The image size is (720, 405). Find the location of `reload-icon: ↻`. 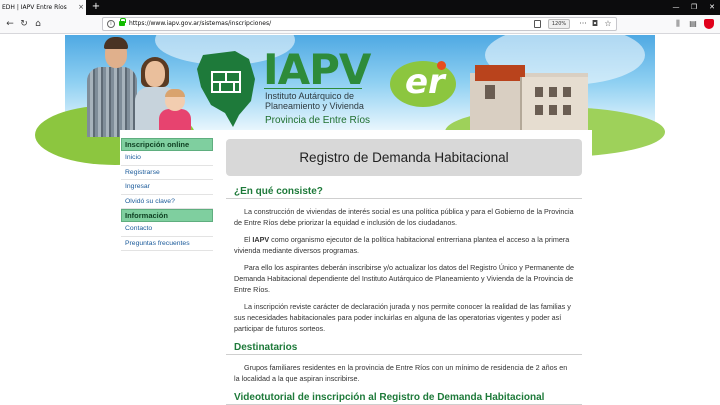

reload-icon: ↻ is located at coordinates (24, 24).